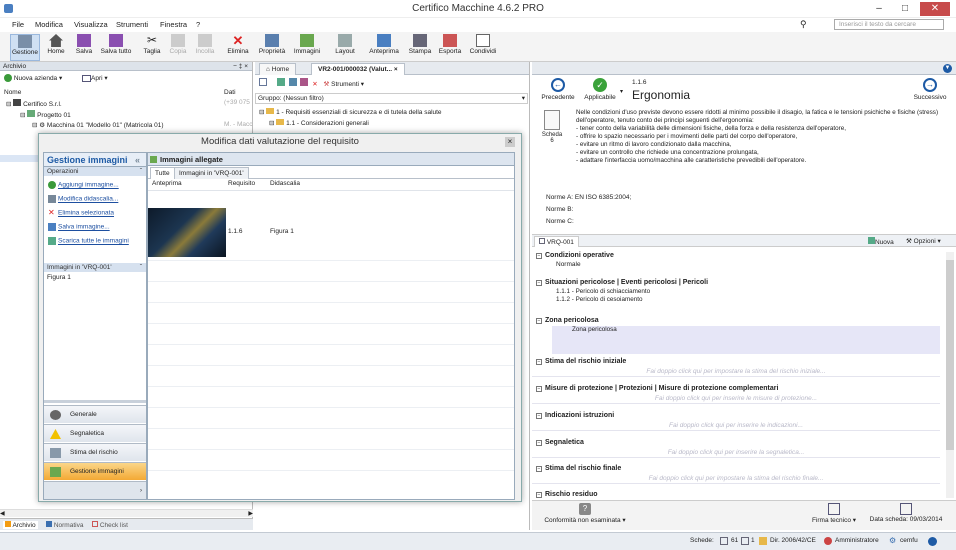 Image resolution: width=956 pixels, height=550 pixels. What do you see at coordinates (241, 183) in the screenshot?
I see `column-requirement: Requisito` at bounding box center [241, 183].